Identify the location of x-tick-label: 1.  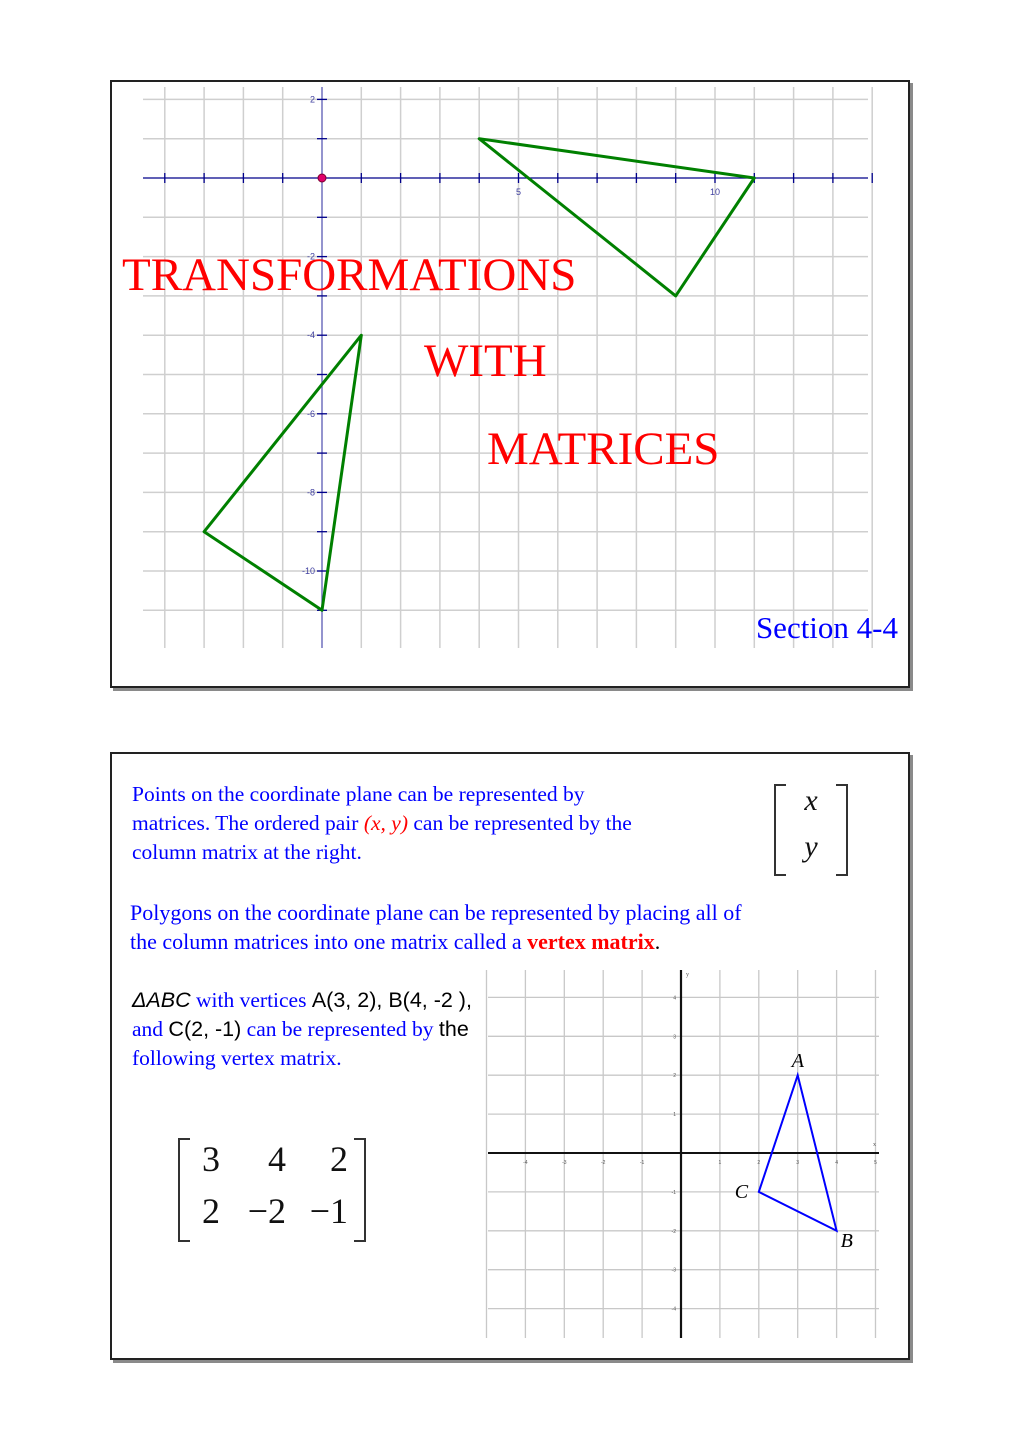
(720, 1163).